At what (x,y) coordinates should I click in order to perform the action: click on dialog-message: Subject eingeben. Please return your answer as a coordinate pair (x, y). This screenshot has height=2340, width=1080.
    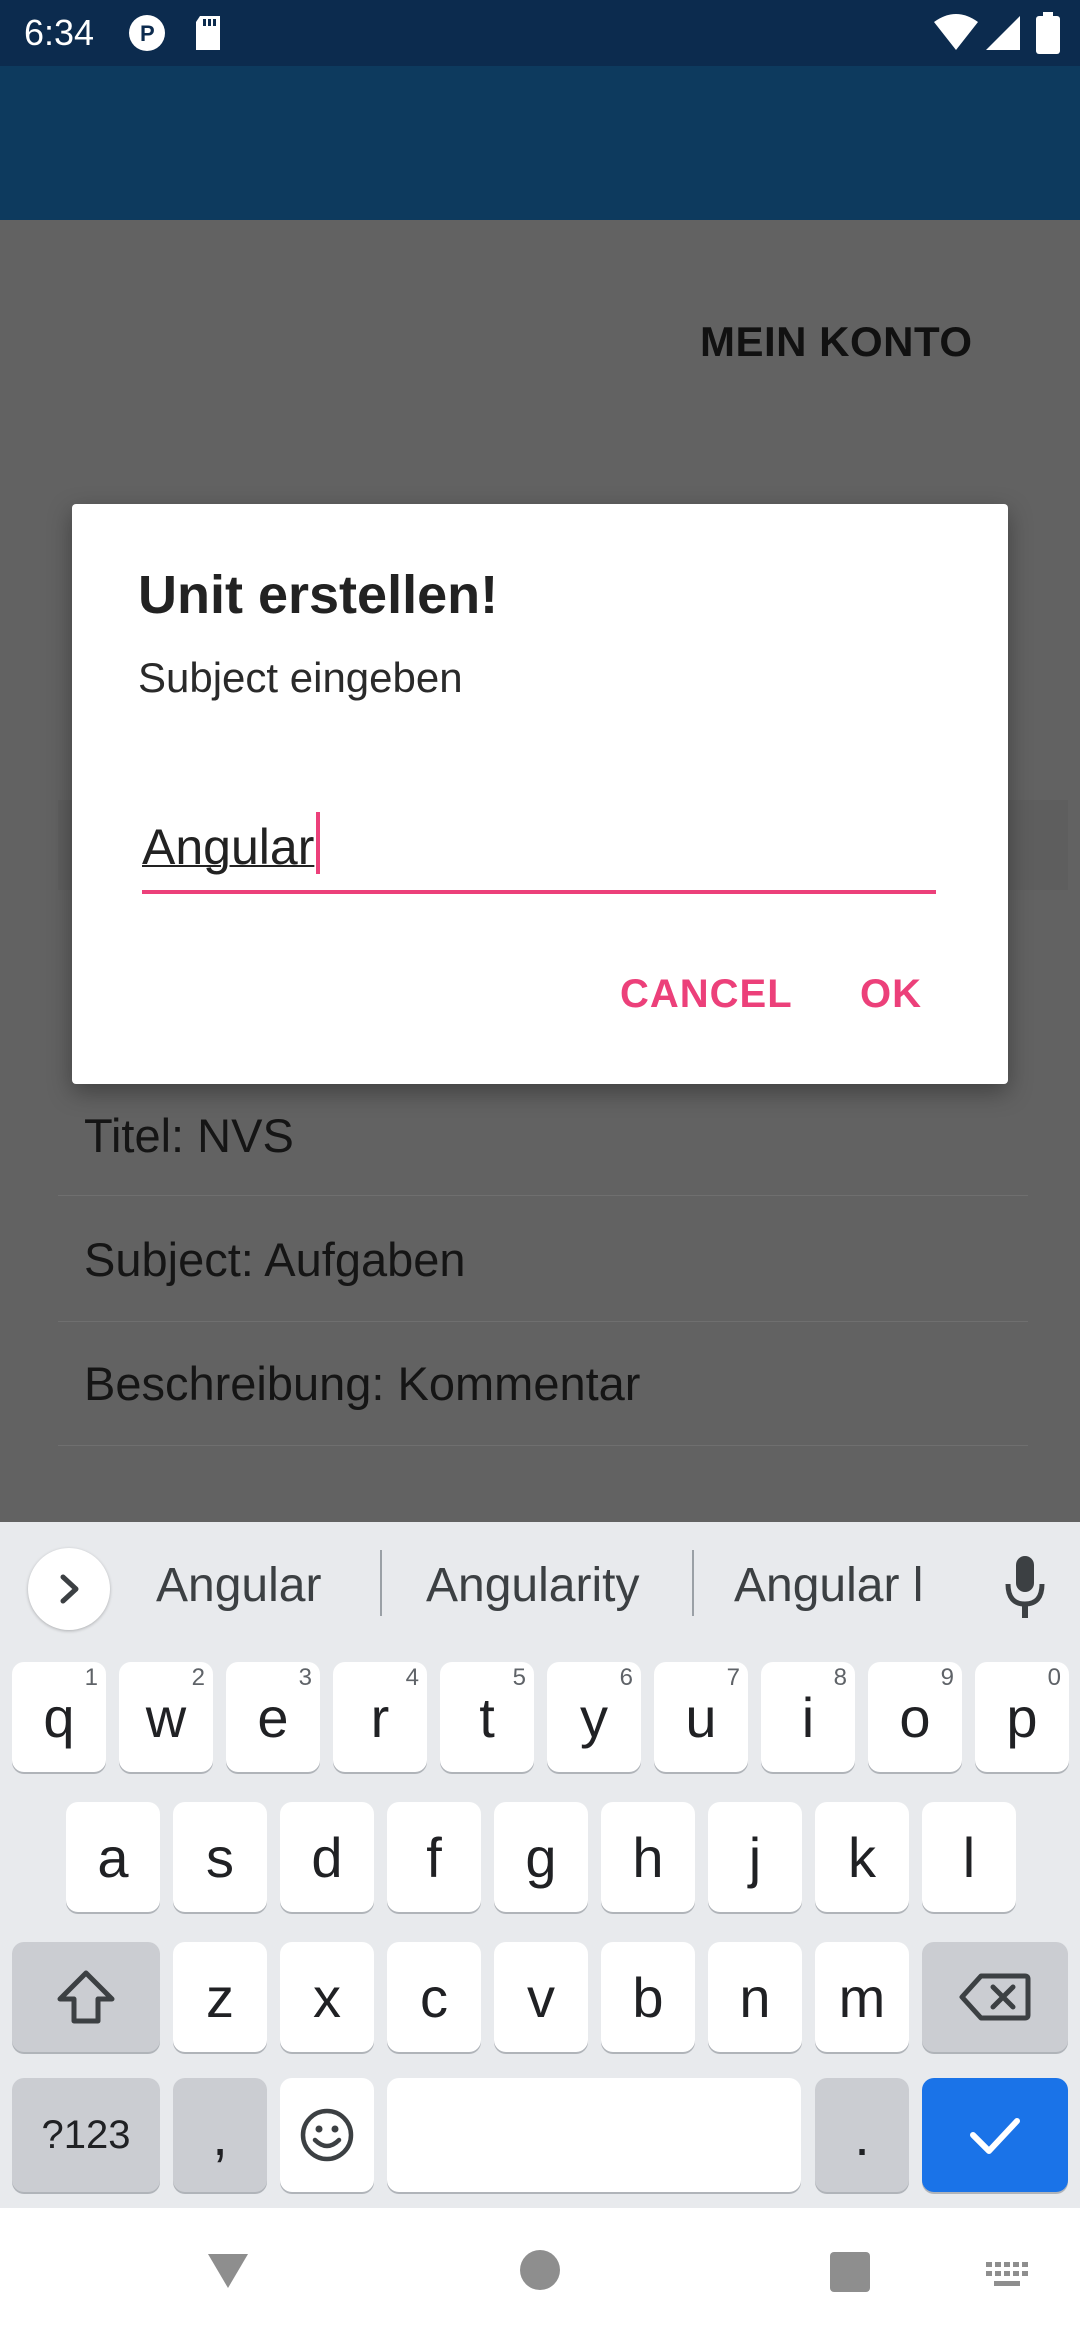
    Looking at the image, I should click on (300, 677).